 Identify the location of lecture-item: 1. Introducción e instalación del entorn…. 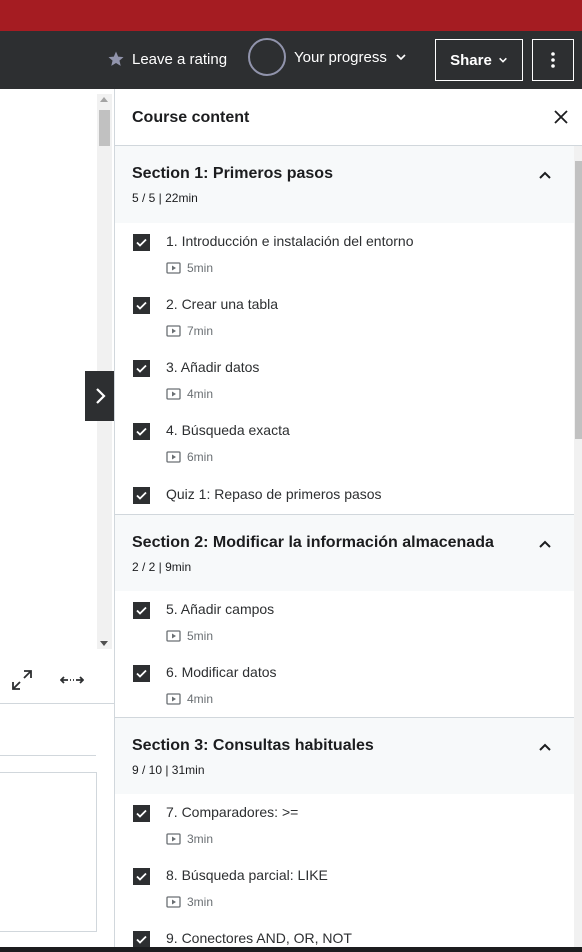
(344, 254).